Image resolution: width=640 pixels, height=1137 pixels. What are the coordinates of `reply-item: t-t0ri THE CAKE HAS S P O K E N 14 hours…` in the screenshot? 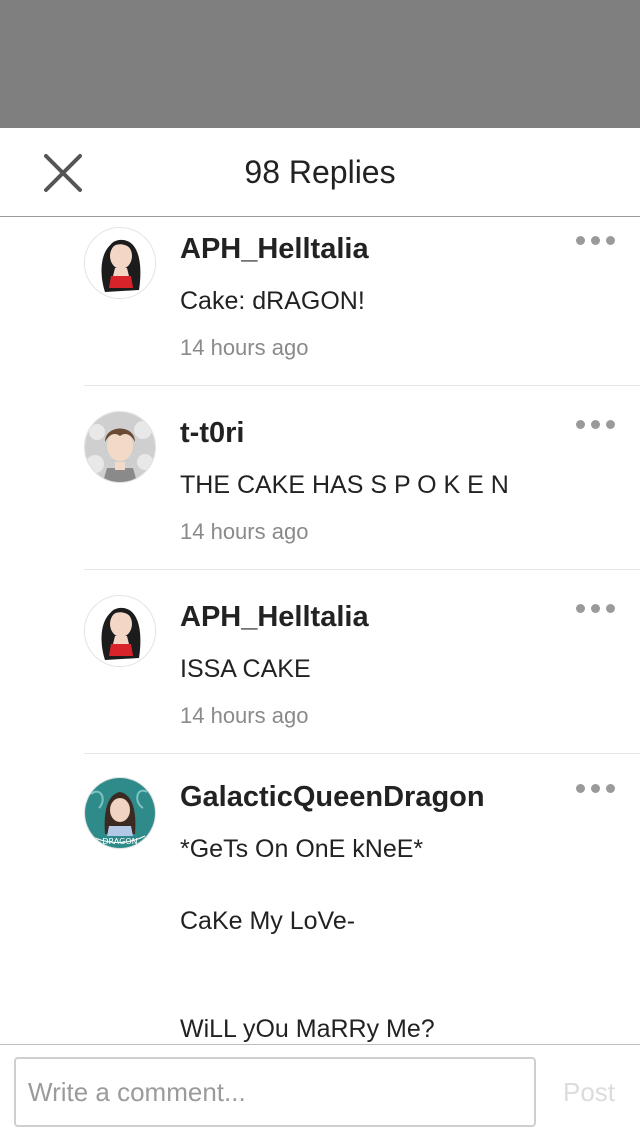 It's located at (362, 477).